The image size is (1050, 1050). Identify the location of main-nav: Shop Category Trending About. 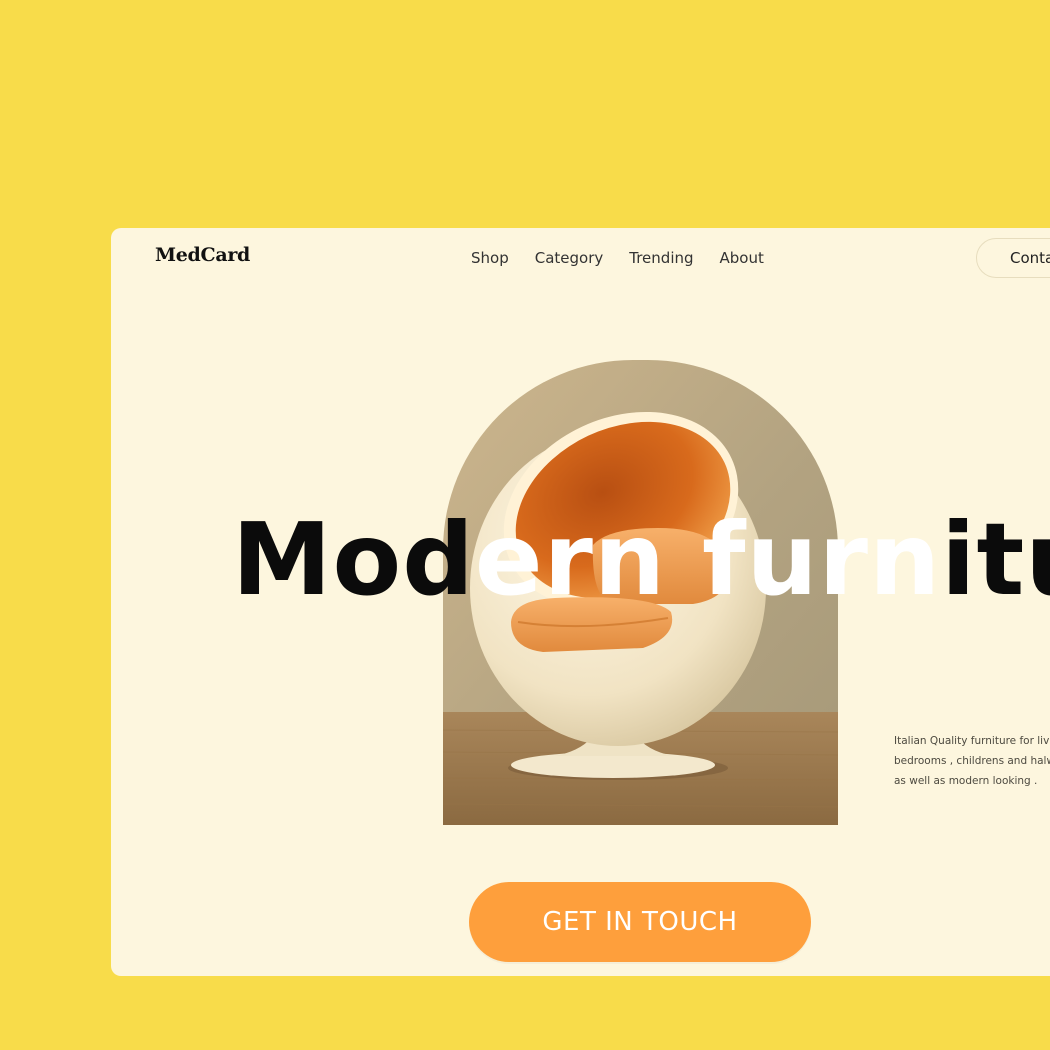
(617, 258).